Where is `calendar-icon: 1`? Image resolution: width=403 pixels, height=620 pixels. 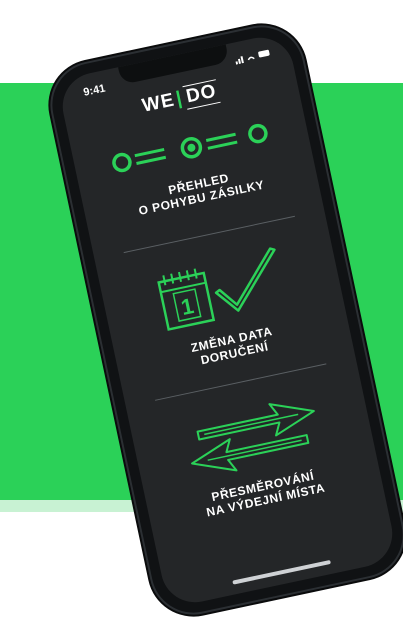
calendar-icon: 1 is located at coordinates (185, 300).